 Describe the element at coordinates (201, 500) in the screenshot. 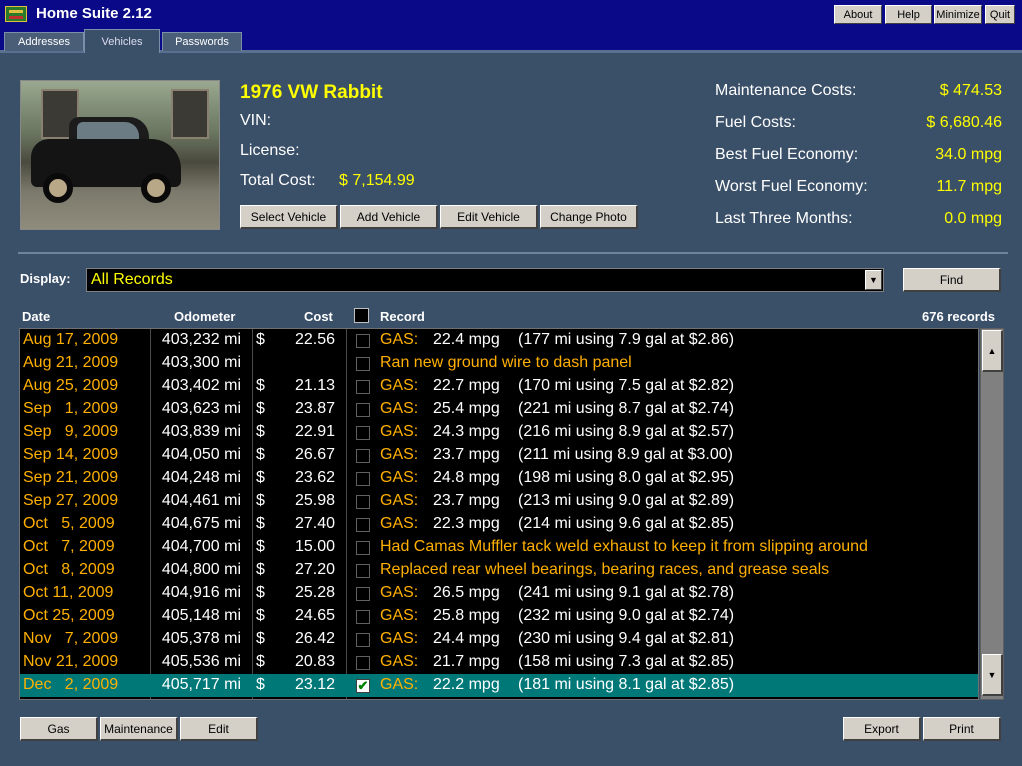

I see `row-odometer: 404,461 mi` at that location.